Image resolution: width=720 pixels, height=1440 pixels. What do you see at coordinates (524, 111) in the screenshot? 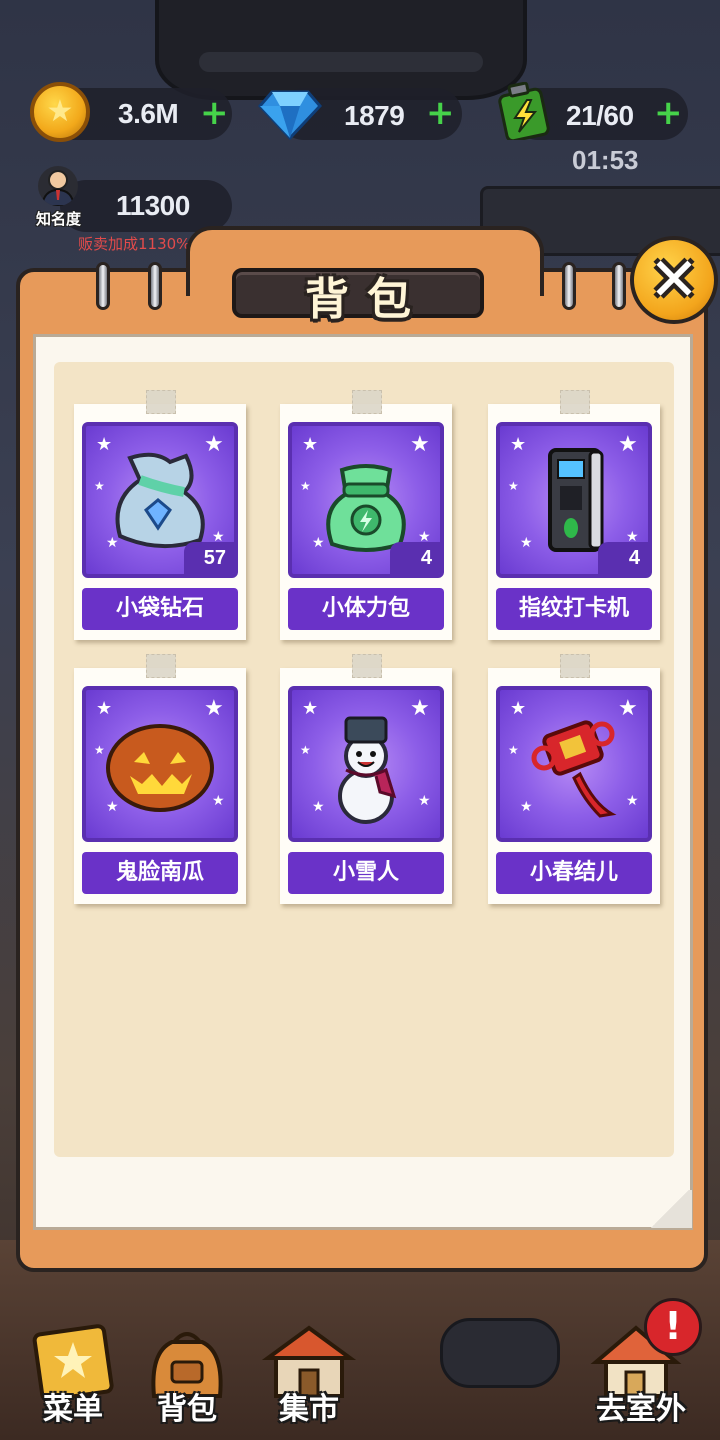
I see `battery-icon` at bounding box center [524, 111].